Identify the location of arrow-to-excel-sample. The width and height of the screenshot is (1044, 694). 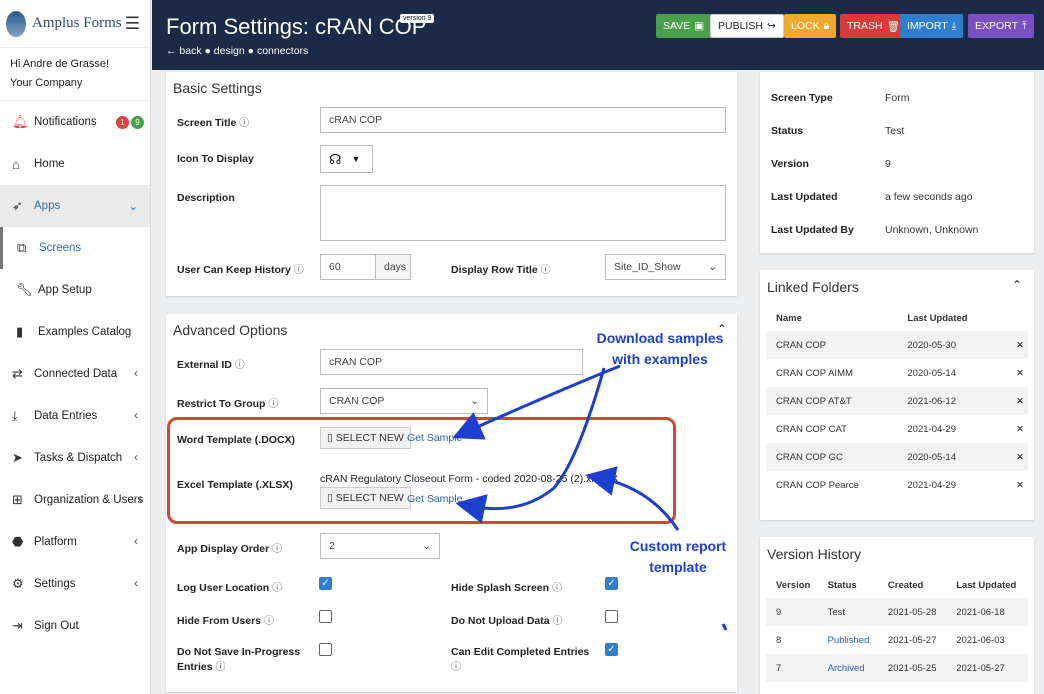
(530, 445).